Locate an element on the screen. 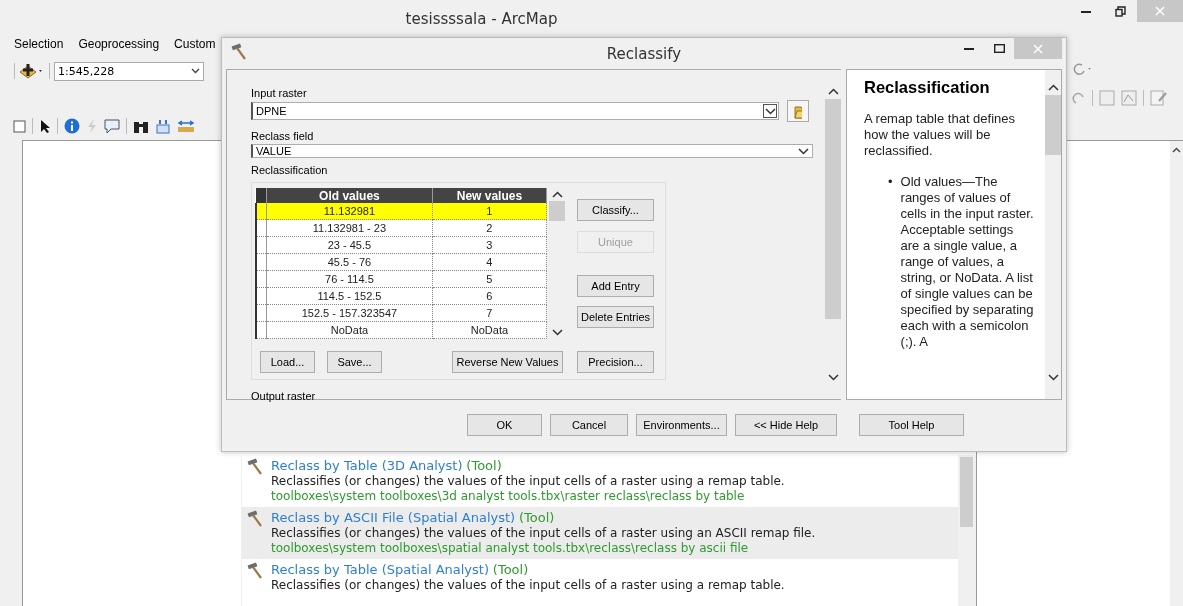  table-cell: 11.132981 - 23 is located at coordinates (349, 228).